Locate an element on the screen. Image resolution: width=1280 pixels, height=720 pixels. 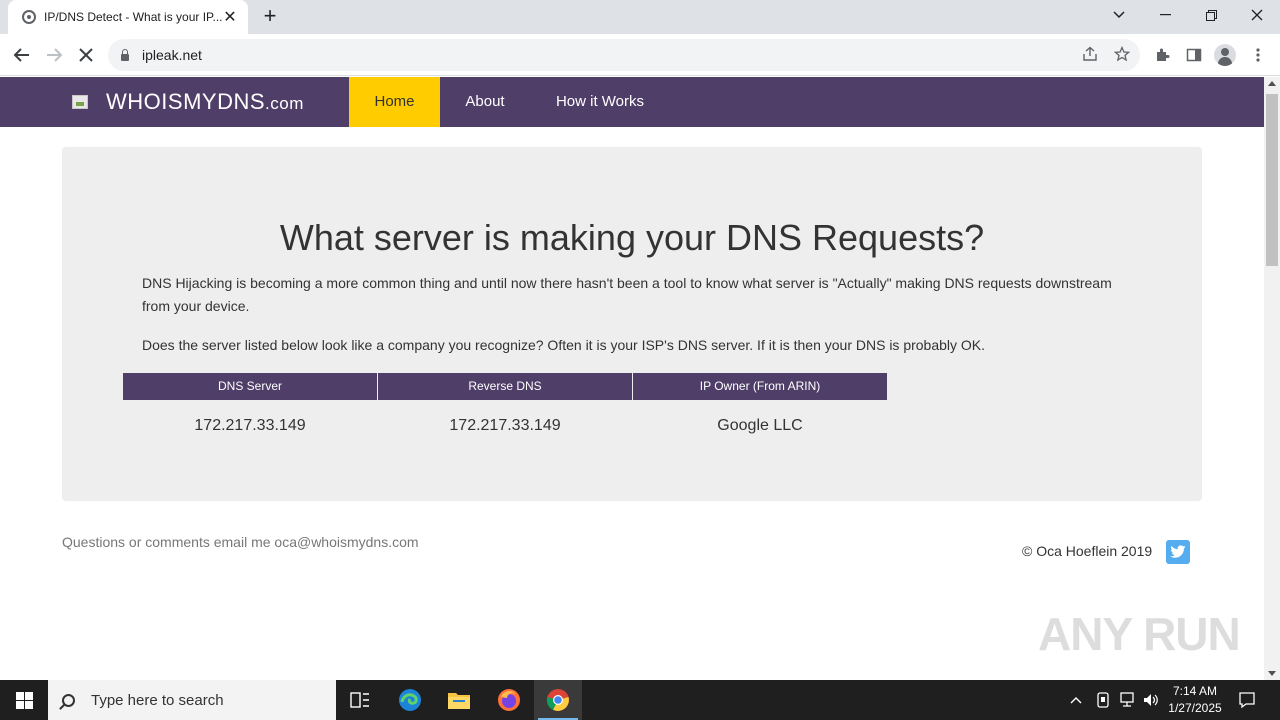
taskbar-search-placeholder: Type here to search is located at coordinates (157, 700).